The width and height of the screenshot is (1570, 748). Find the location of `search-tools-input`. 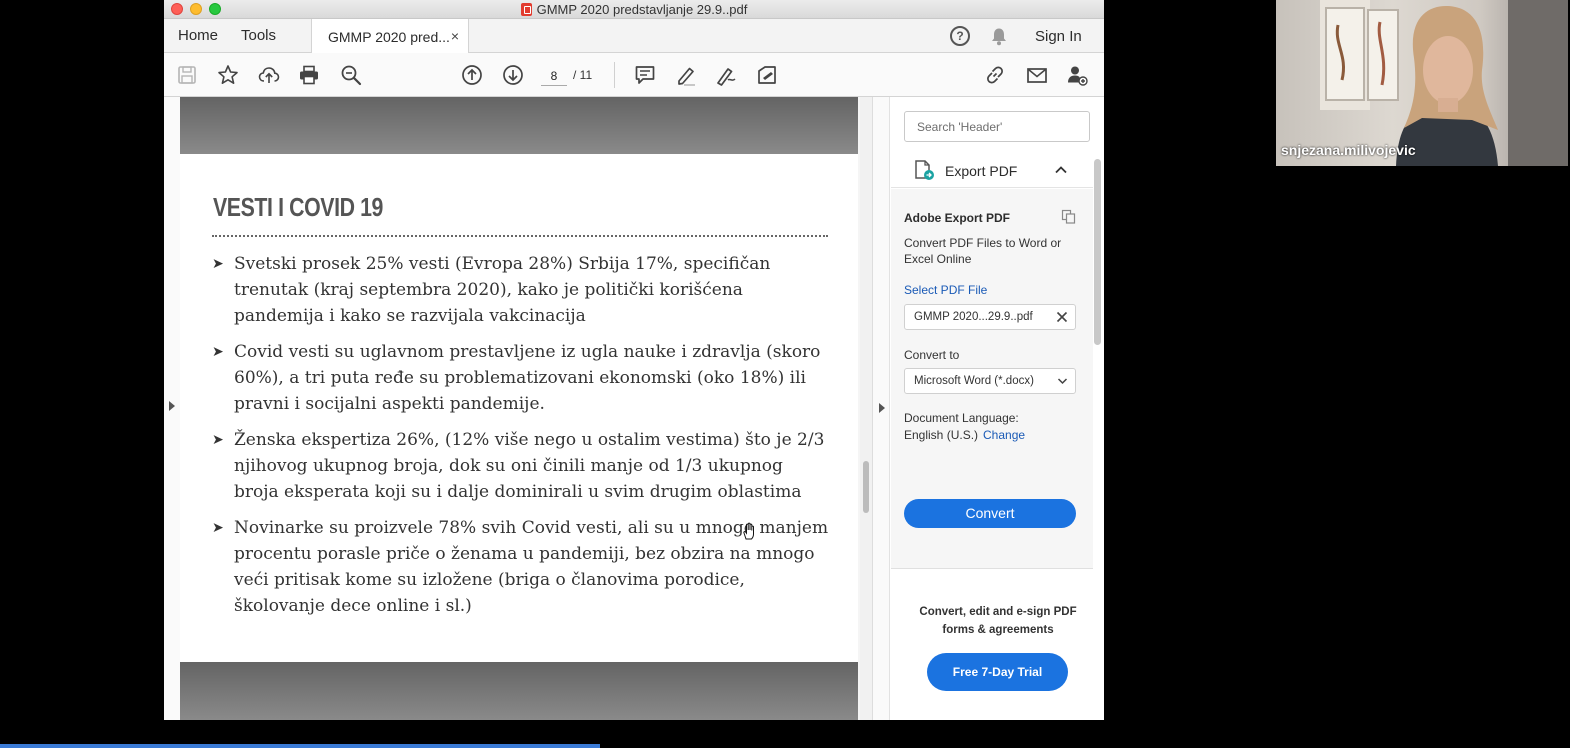

search-tools-input is located at coordinates (997, 126).